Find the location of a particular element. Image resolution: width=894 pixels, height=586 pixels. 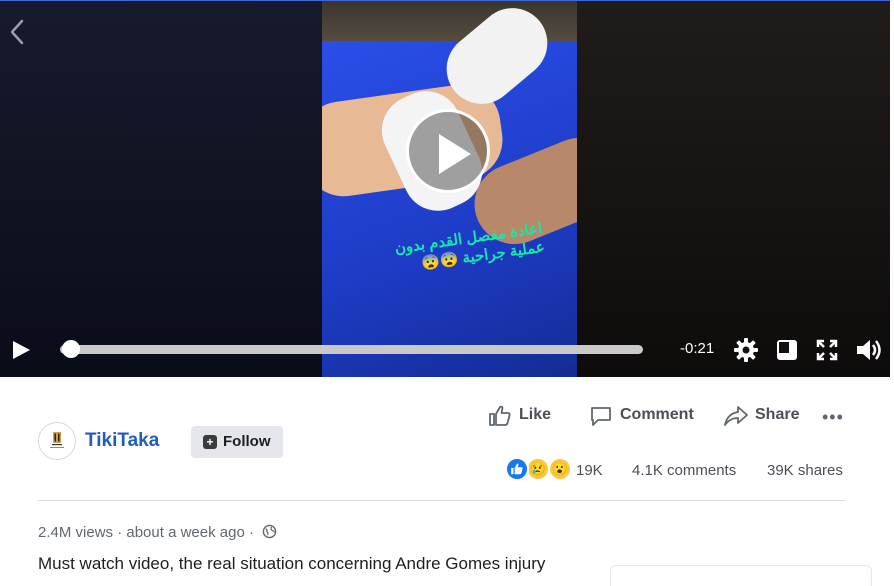

thumbs-up-icon is located at coordinates (500, 415).